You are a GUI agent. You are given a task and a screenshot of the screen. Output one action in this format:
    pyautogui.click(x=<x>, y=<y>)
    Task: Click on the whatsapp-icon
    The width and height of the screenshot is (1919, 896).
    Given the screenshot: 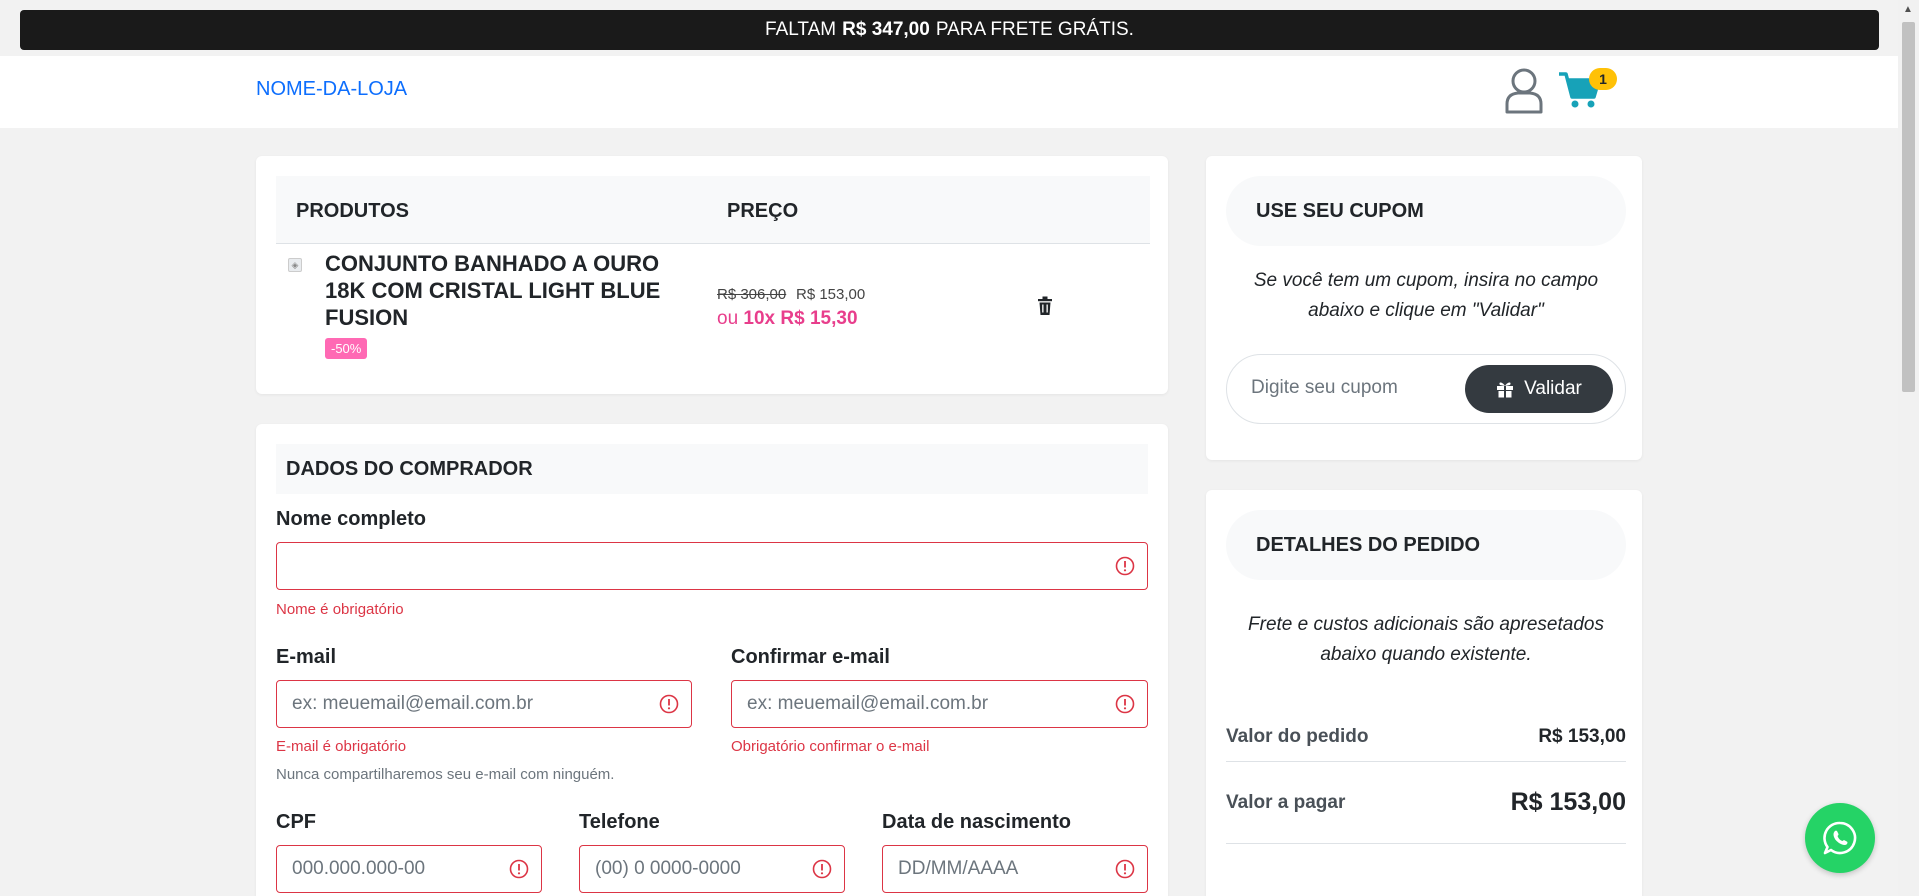 What is the action you would take?
    pyautogui.click(x=1840, y=838)
    